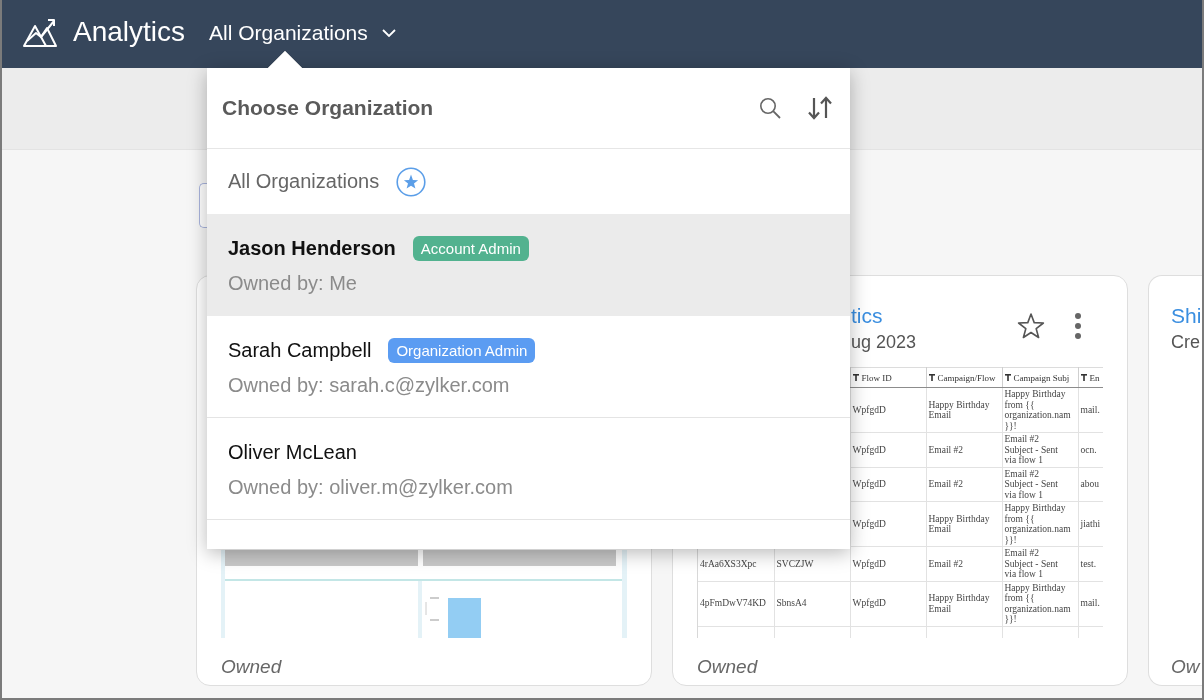 The image size is (1204, 700). What do you see at coordinates (528, 265) in the screenshot?
I see `organization-item: Jason Henderson Account Admin Owned by: Me` at bounding box center [528, 265].